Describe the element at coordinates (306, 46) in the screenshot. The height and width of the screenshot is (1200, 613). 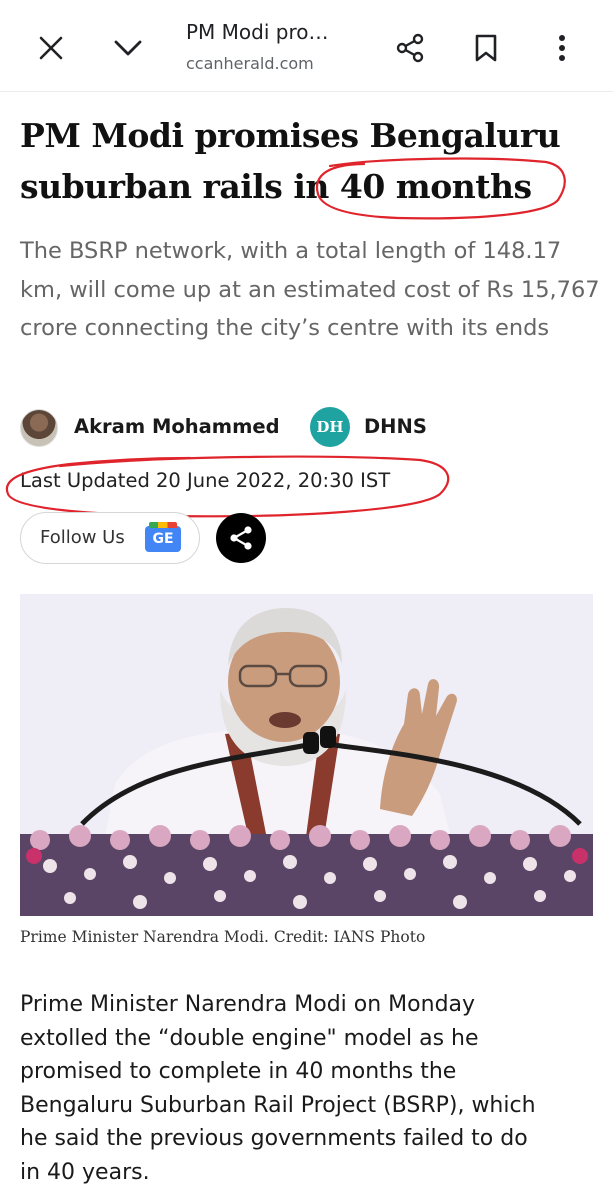
I see `browser-toolbar: PM Modi pro… ccanherald.com` at that location.